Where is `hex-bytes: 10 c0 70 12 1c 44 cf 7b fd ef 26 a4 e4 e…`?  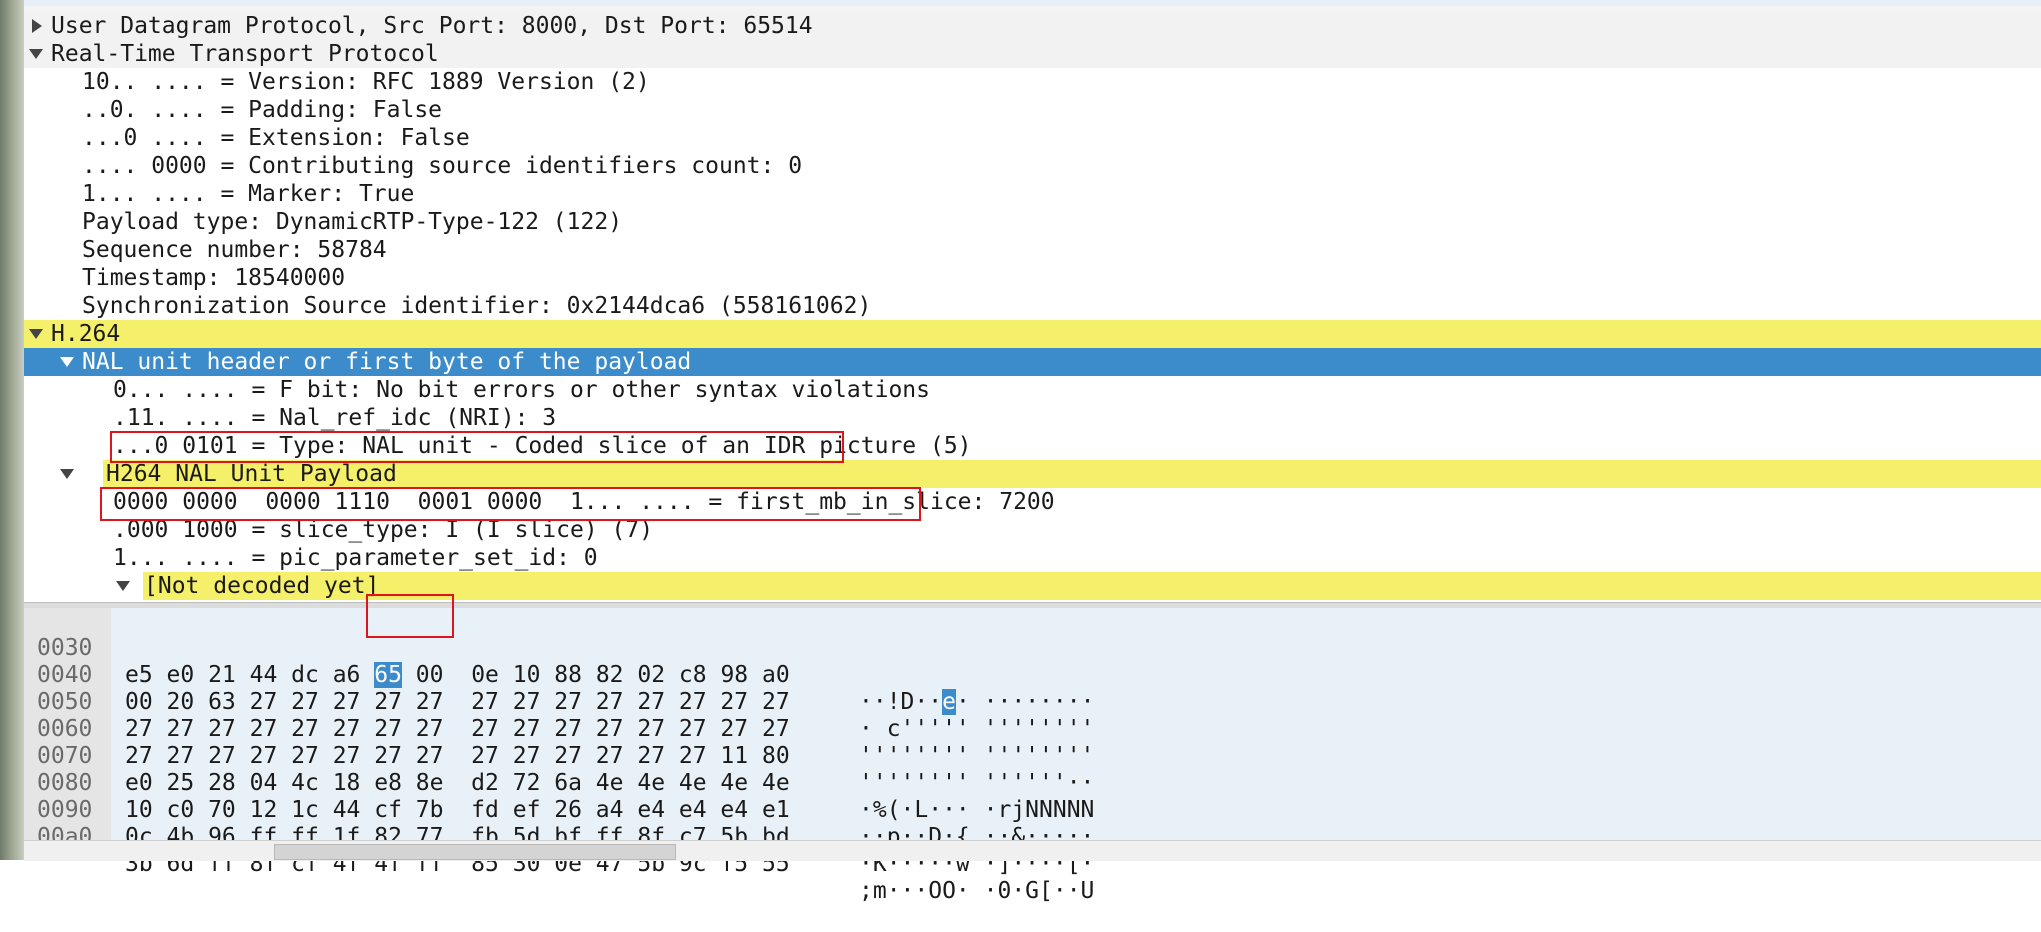
hex-bytes: 10 c0 70 12 1c 44 cf 7b fd ef 26 a4 e4 e… is located at coordinates (457, 810).